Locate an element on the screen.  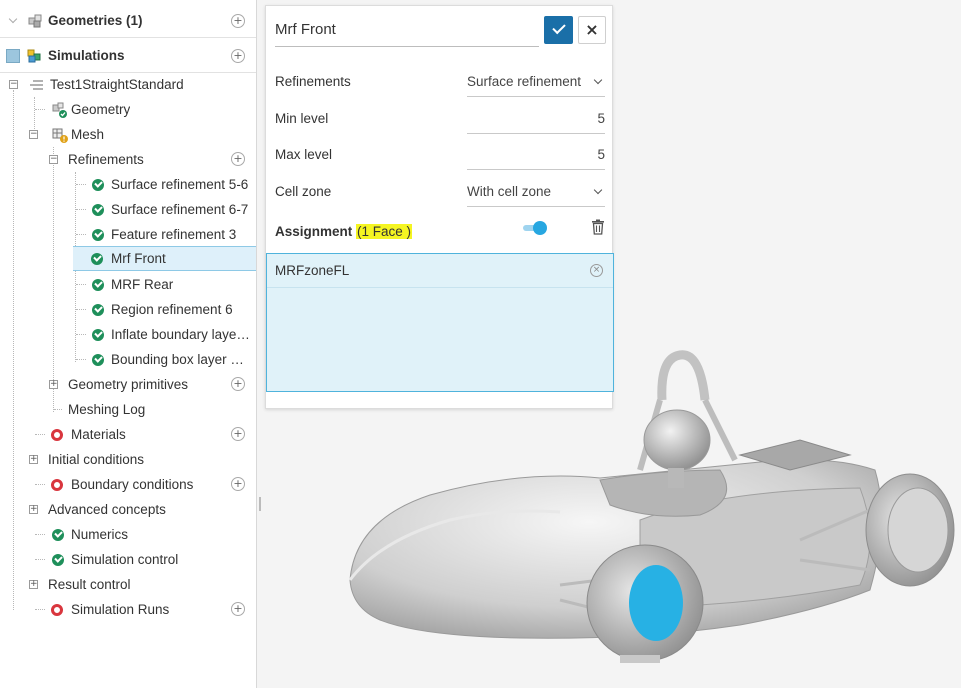
tree-simulation-control: Simulation control is located at coordinates (128, 559).